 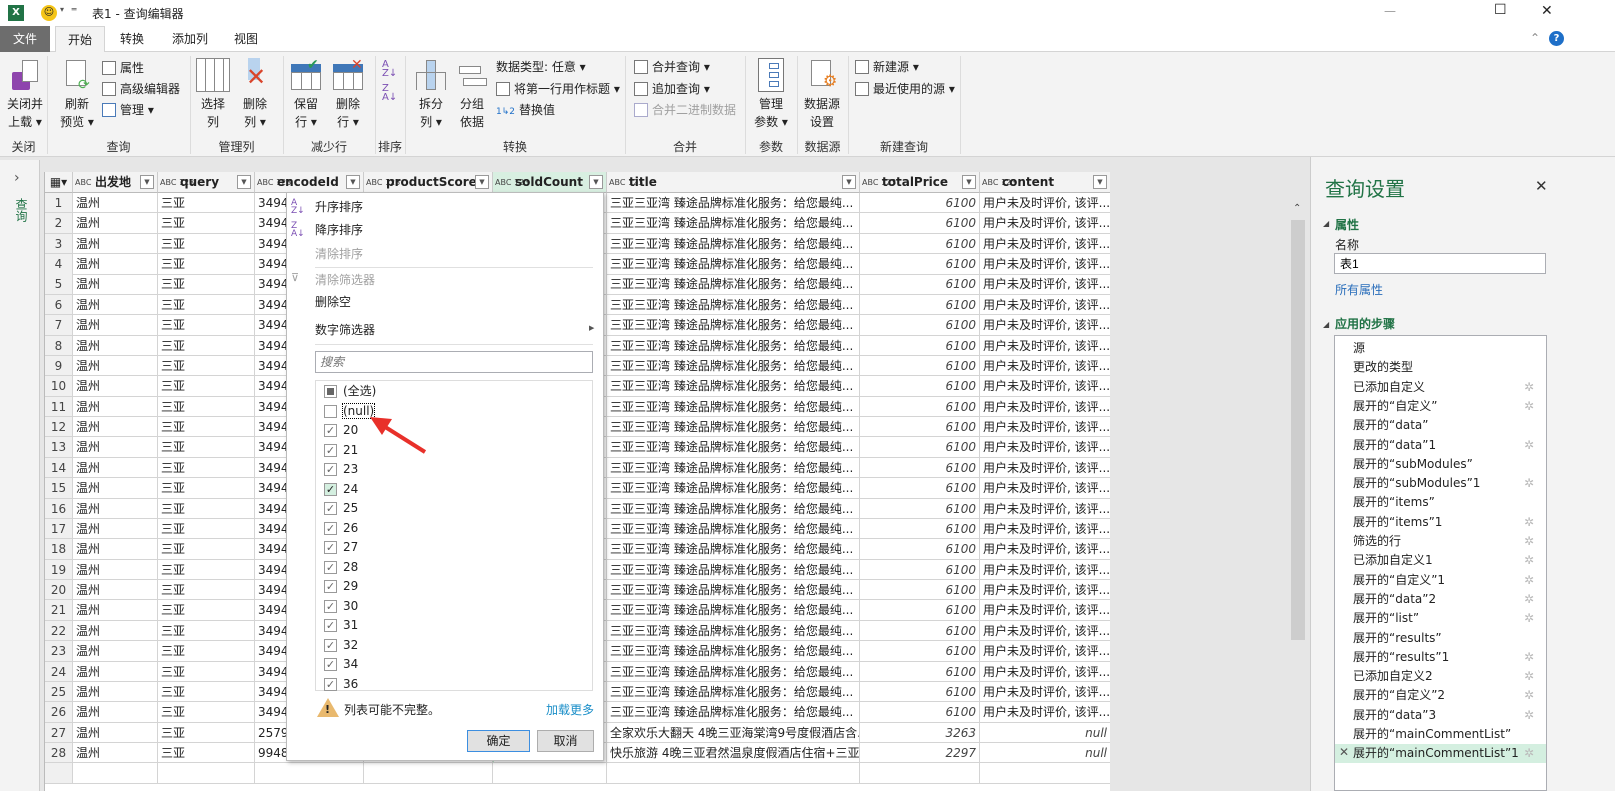 What do you see at coordinates (1326, 324) in the screenshot?
I see `collapse-steps-icon: ◢` at bounding box center [1326, 324].